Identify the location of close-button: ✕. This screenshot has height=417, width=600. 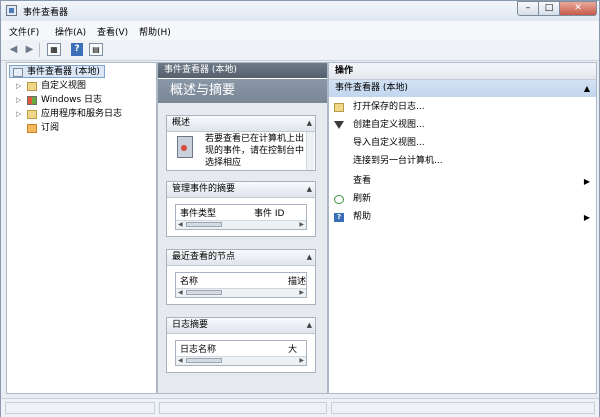
(578, 8).